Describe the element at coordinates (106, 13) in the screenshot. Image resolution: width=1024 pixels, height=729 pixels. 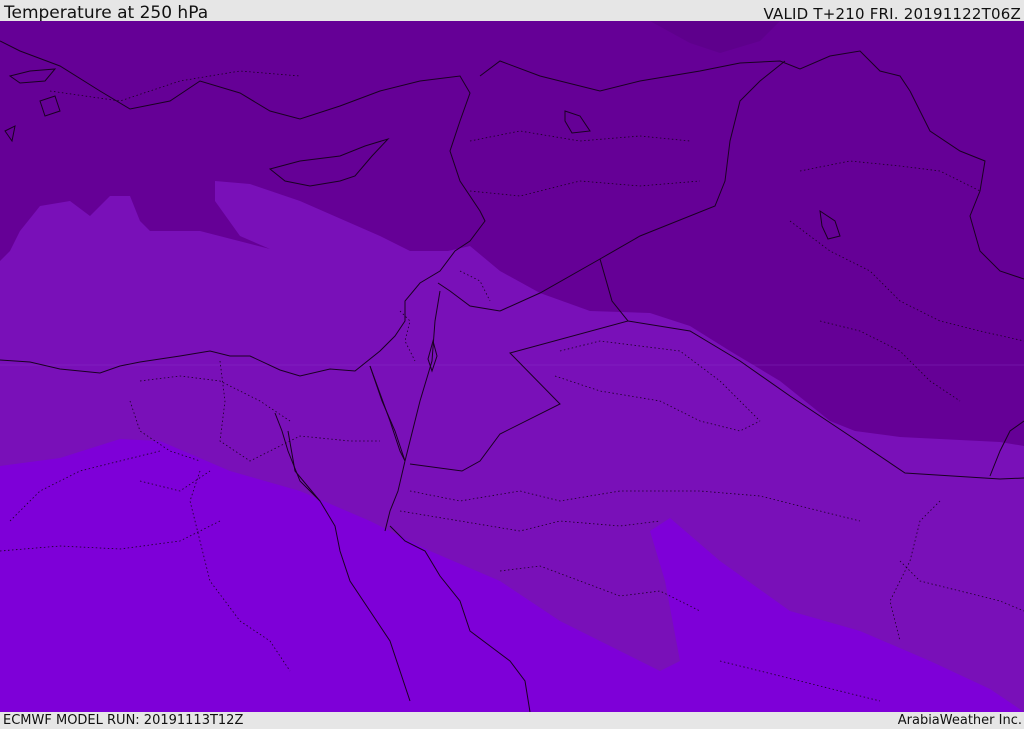
I see `map-title: Temperature at 250 hPa` at that location.